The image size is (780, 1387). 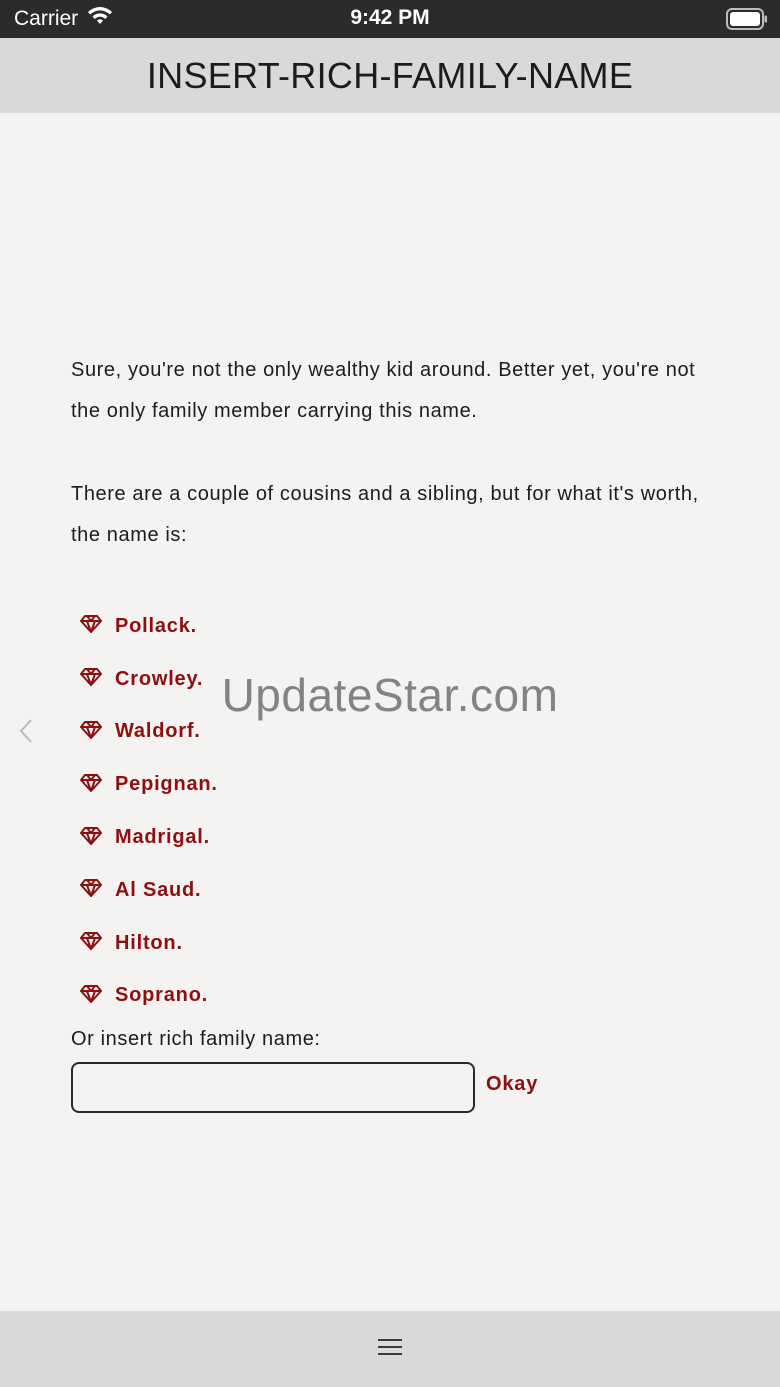 What do you see at coordinates (273, 1087) in the screenshot?
I see `family-name-input` at bounding box center [273, 1087].